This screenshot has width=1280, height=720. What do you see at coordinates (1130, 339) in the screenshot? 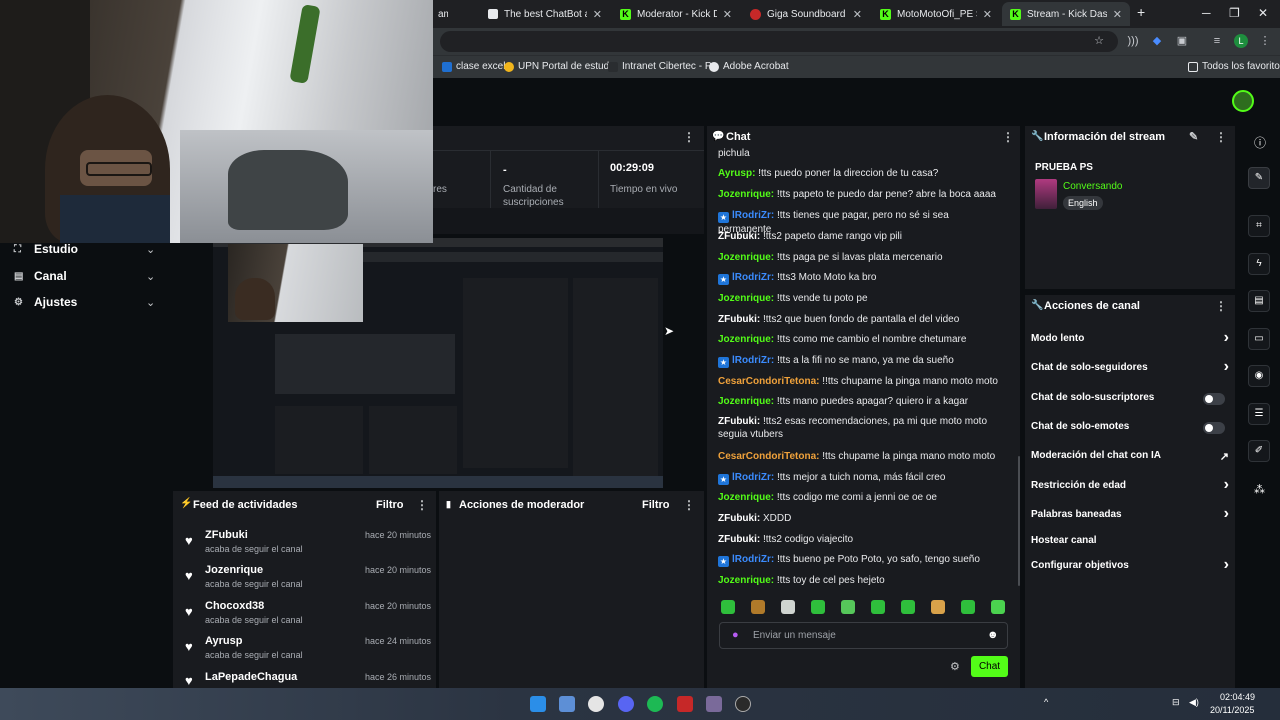
I see `channel-action-item: Modo lento ›` at bounding box center [1130, 339].